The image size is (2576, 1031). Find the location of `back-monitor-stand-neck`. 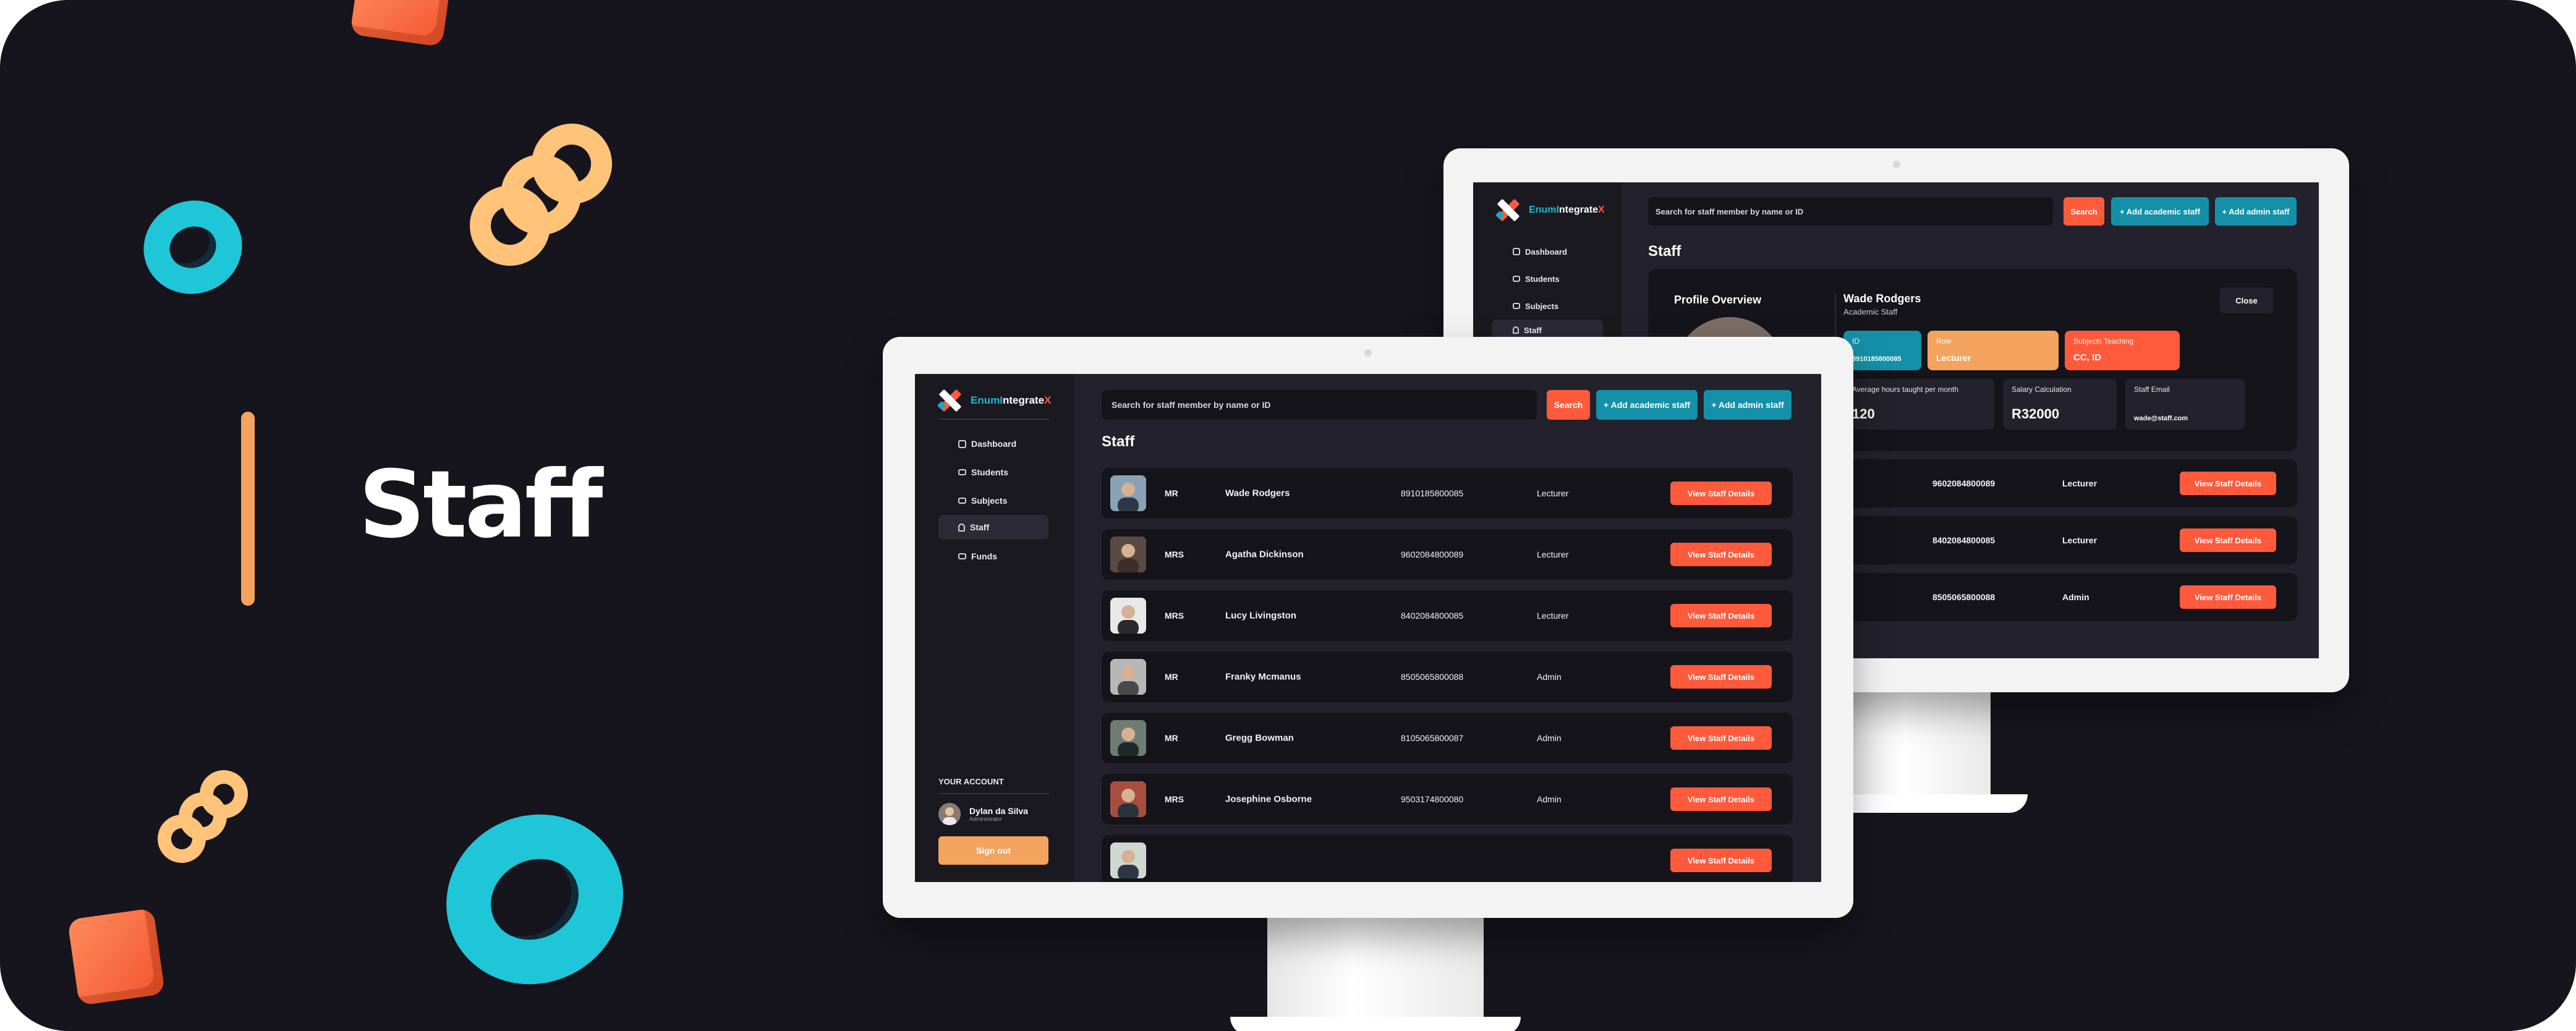

back-monitor-stand-neck is located at coordinates (1919, 745).